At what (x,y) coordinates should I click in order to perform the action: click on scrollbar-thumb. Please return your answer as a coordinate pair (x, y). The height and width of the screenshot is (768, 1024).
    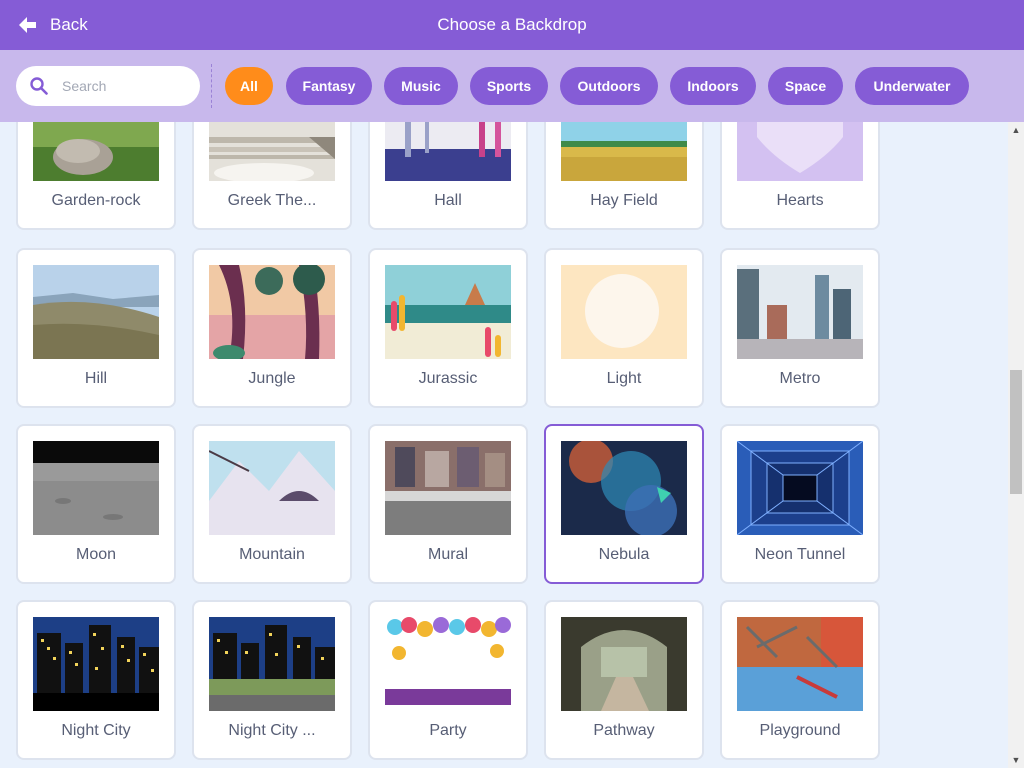
    Looking at the image, I should click on (1016, 432).